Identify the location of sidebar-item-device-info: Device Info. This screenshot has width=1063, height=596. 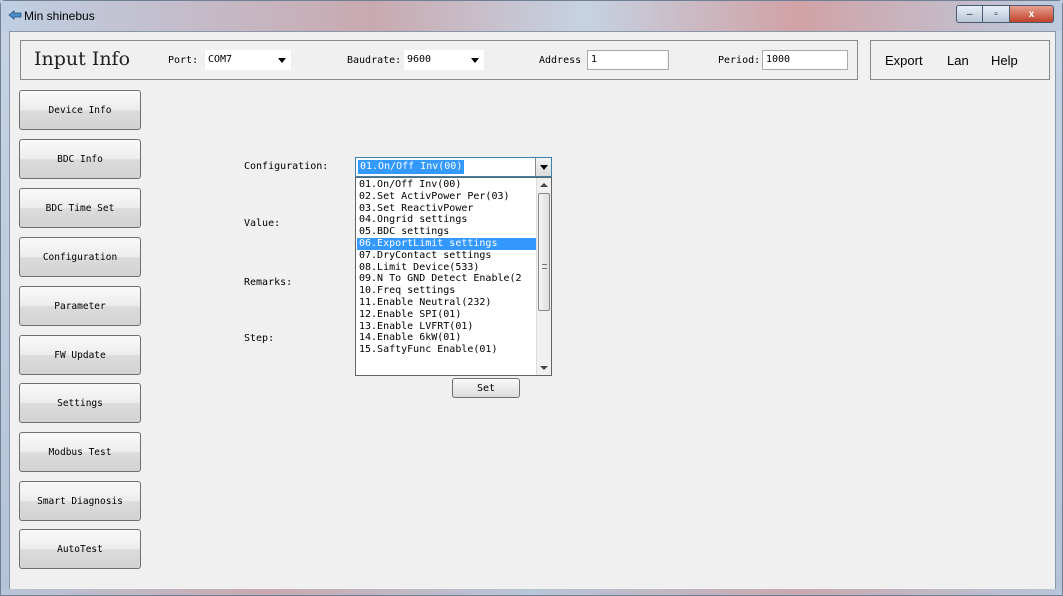
(80, 110).